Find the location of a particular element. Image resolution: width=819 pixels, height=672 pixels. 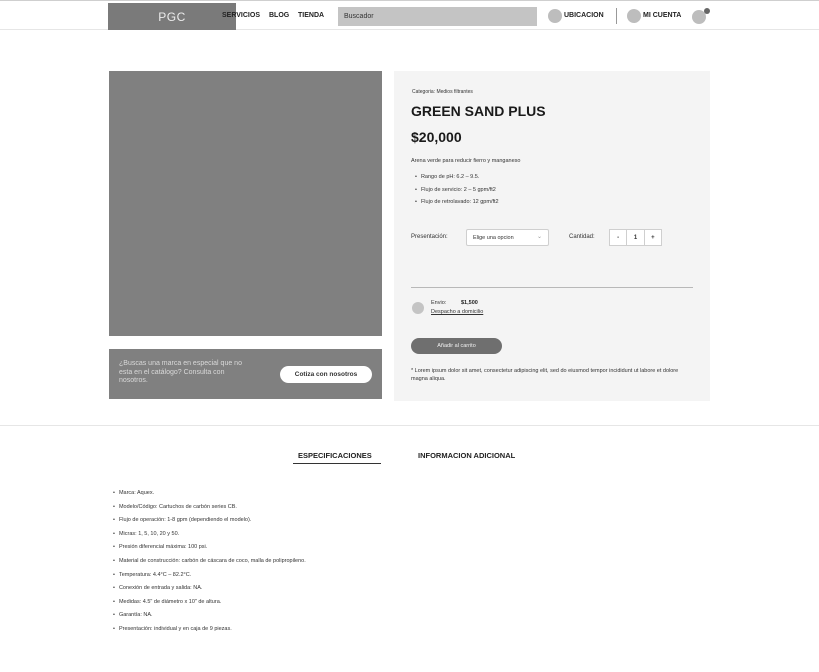

shipping-radio is located at coordinates (418, 308).